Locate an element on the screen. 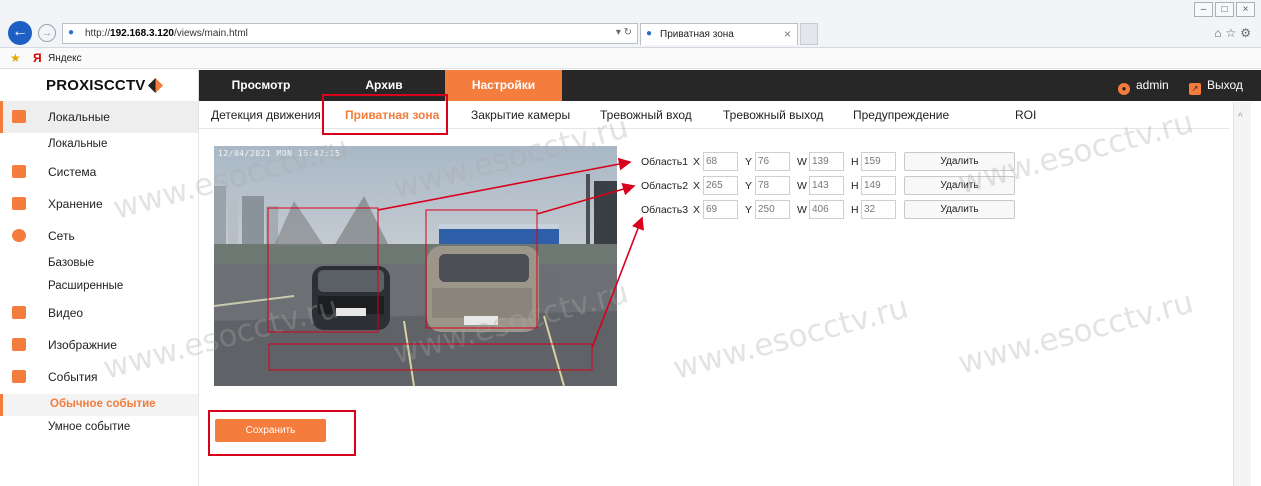 The height and width of the screenshot is (486, 1261). logout-label: Выход is located at coordinates (1225, 85).